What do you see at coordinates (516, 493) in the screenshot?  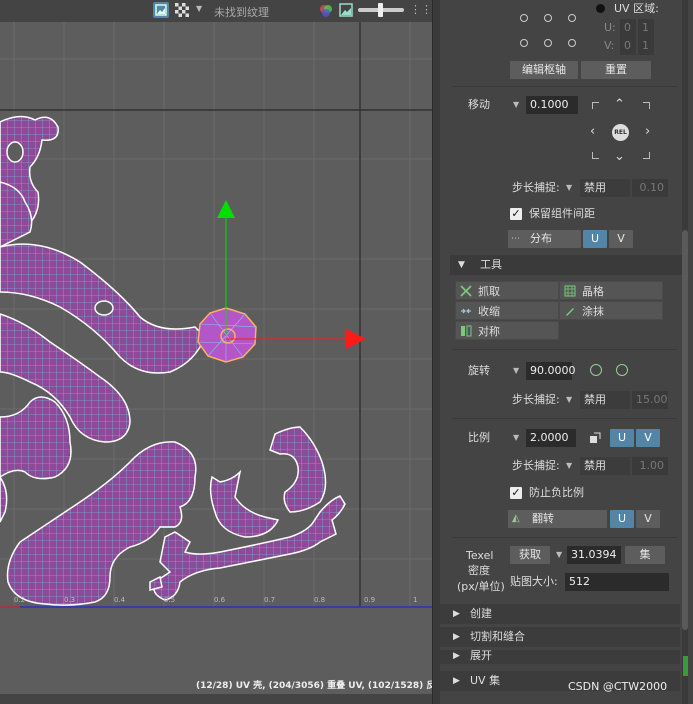 I see `prevent-negative-scale-checkbox: ✓` at bounding box center [516, 493].